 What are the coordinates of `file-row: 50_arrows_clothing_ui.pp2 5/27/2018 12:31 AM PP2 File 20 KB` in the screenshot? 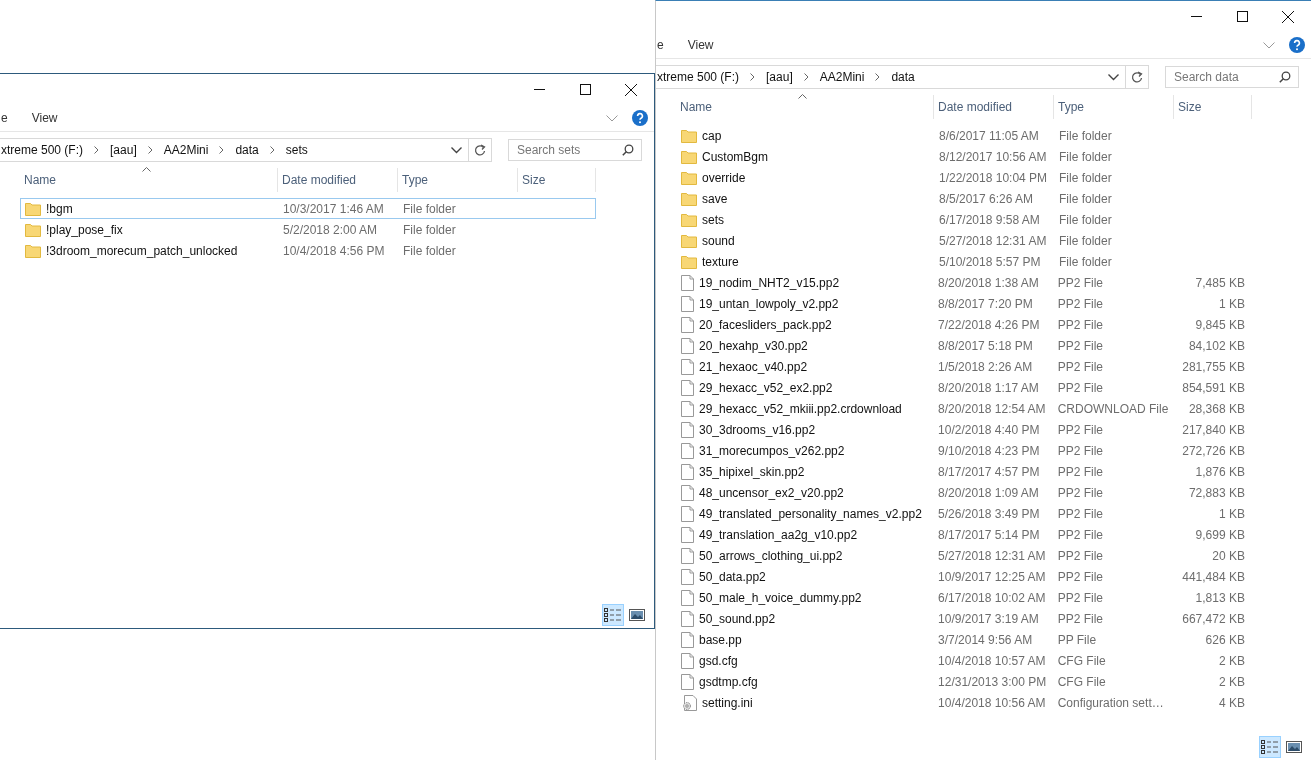 It's located at (964, 555).